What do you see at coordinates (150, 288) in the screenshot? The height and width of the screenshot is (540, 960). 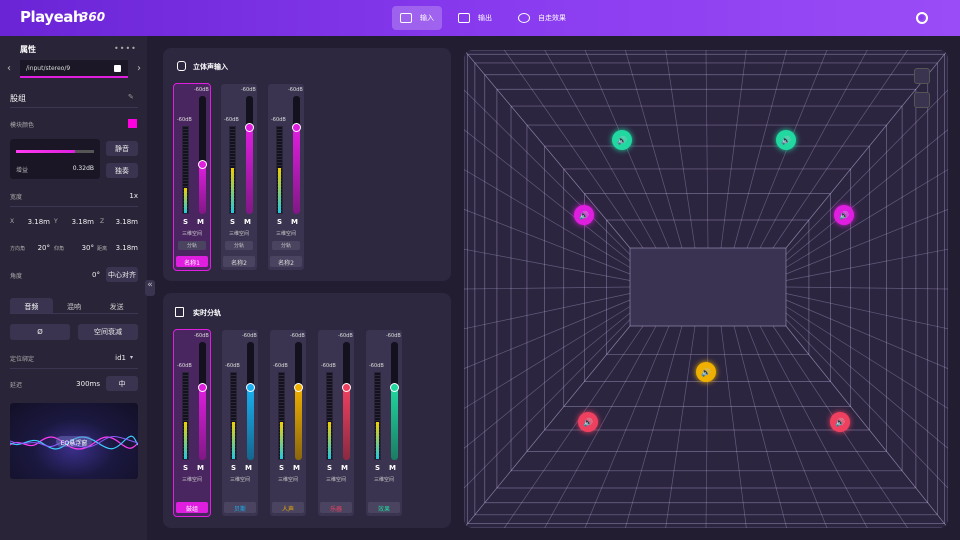 I see `collapse-sidebar-button: «` at bounding box center [150, 288].